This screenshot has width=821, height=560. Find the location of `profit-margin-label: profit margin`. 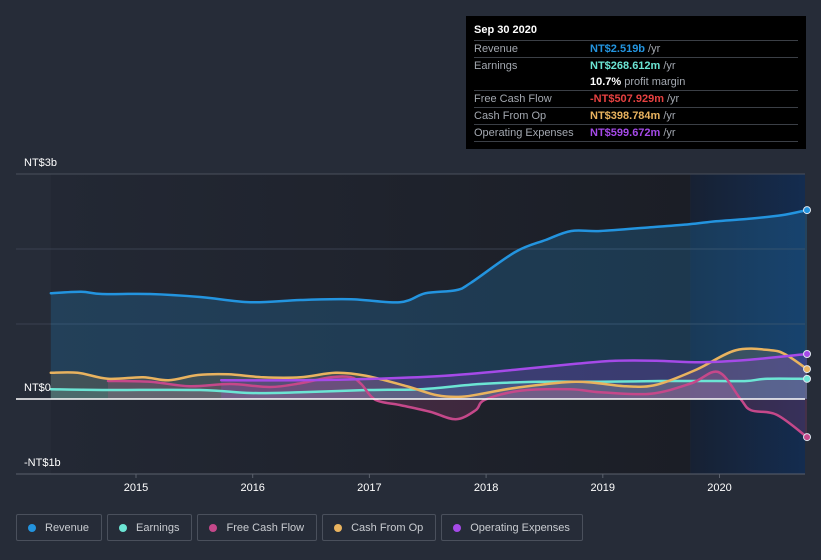

profit-margin-label: profit margin is located at coordinates (655, 82).